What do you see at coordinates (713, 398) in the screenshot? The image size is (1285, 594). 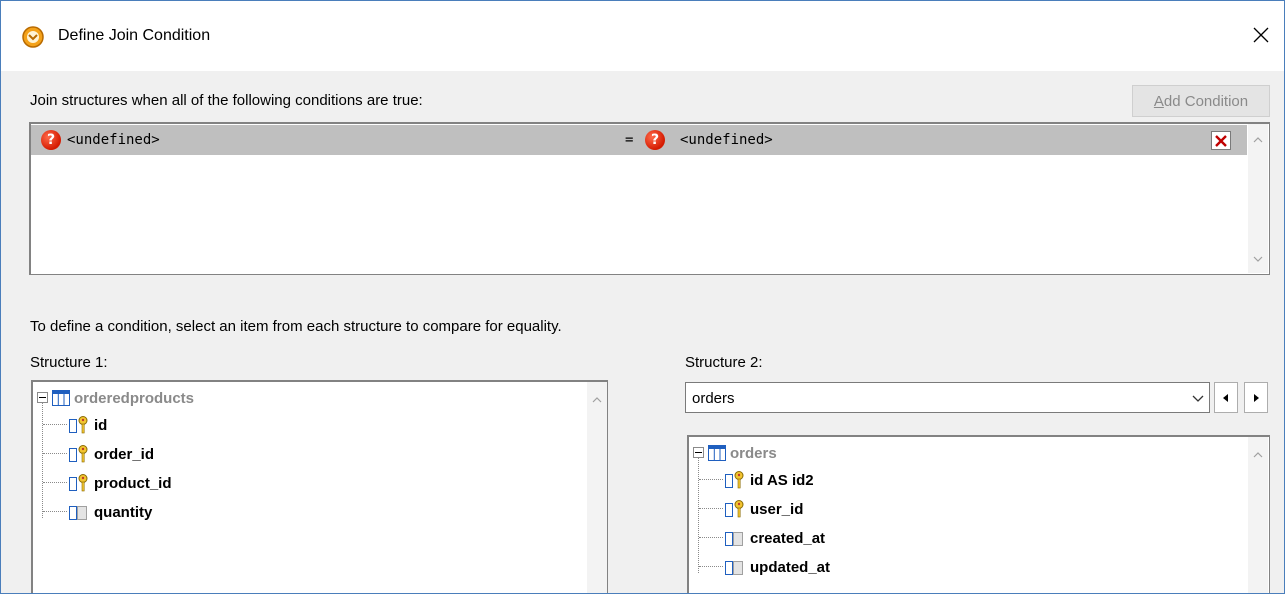 I see `structure2-selected-value: orders` at bounding box center [713, 398].